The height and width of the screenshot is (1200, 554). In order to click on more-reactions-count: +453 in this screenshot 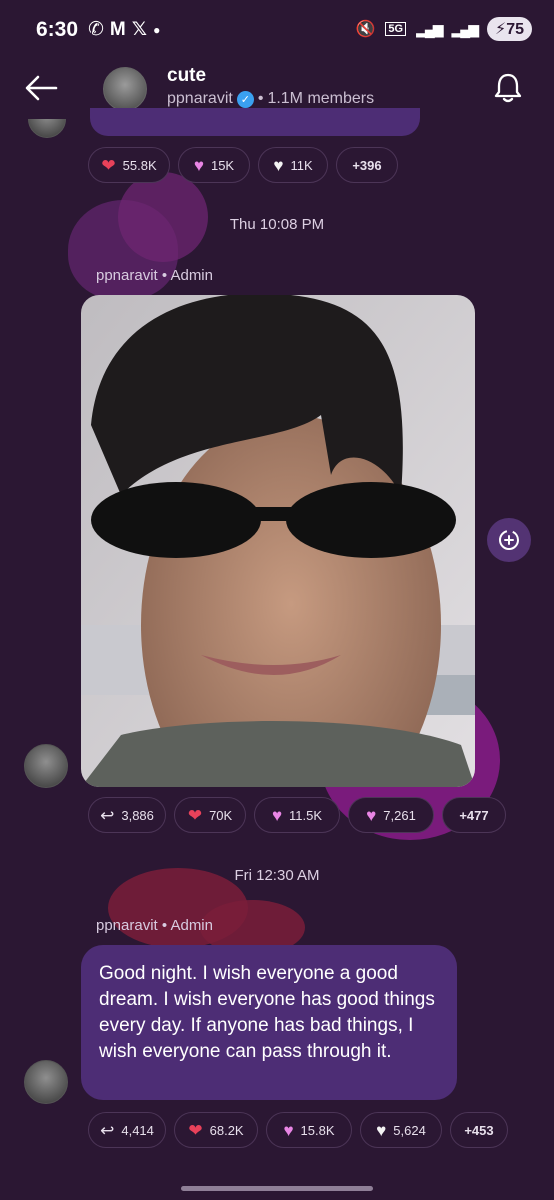, I will do `click(479, 1130)`.